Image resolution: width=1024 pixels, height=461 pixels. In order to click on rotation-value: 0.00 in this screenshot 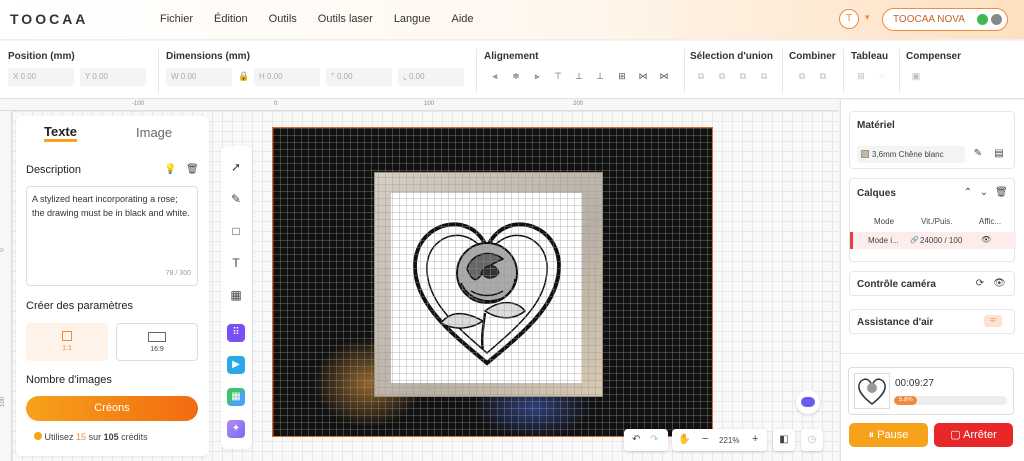, I will do `click(344, 76)`.